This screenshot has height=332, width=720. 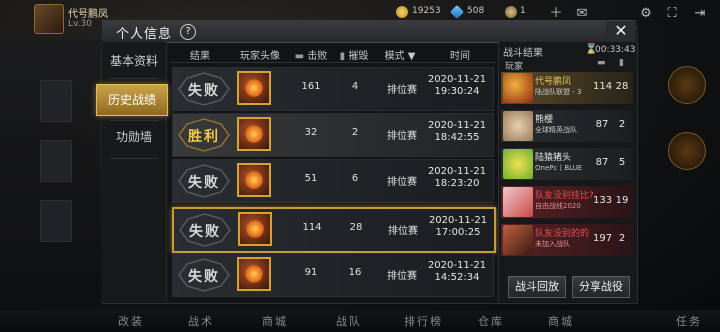 What do you see at coordinates (460, 56) in the screenshot?
I see `col-time: 时间` at bounding box center [460, 56].